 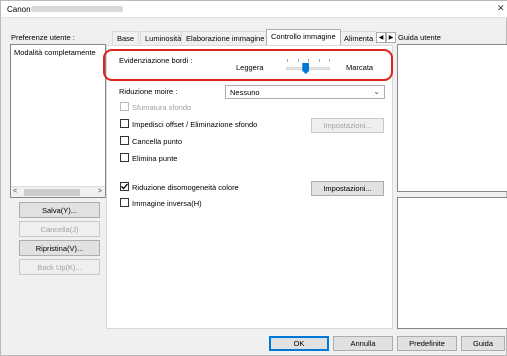 I want to click on cancel-preset-button: Cancella(J), so click(x=59, y=229).